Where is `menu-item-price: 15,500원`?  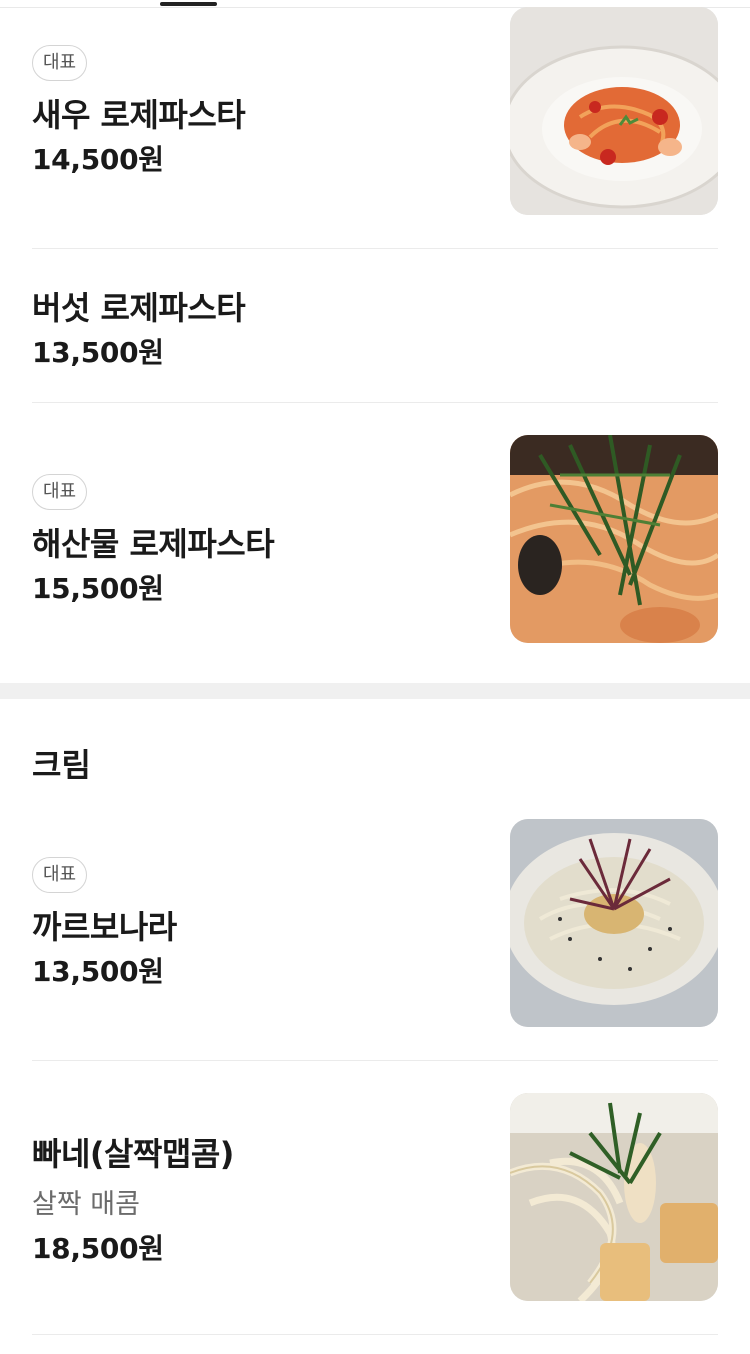 menu-item-price: 15,500원 is located at coordinates (98, 588).